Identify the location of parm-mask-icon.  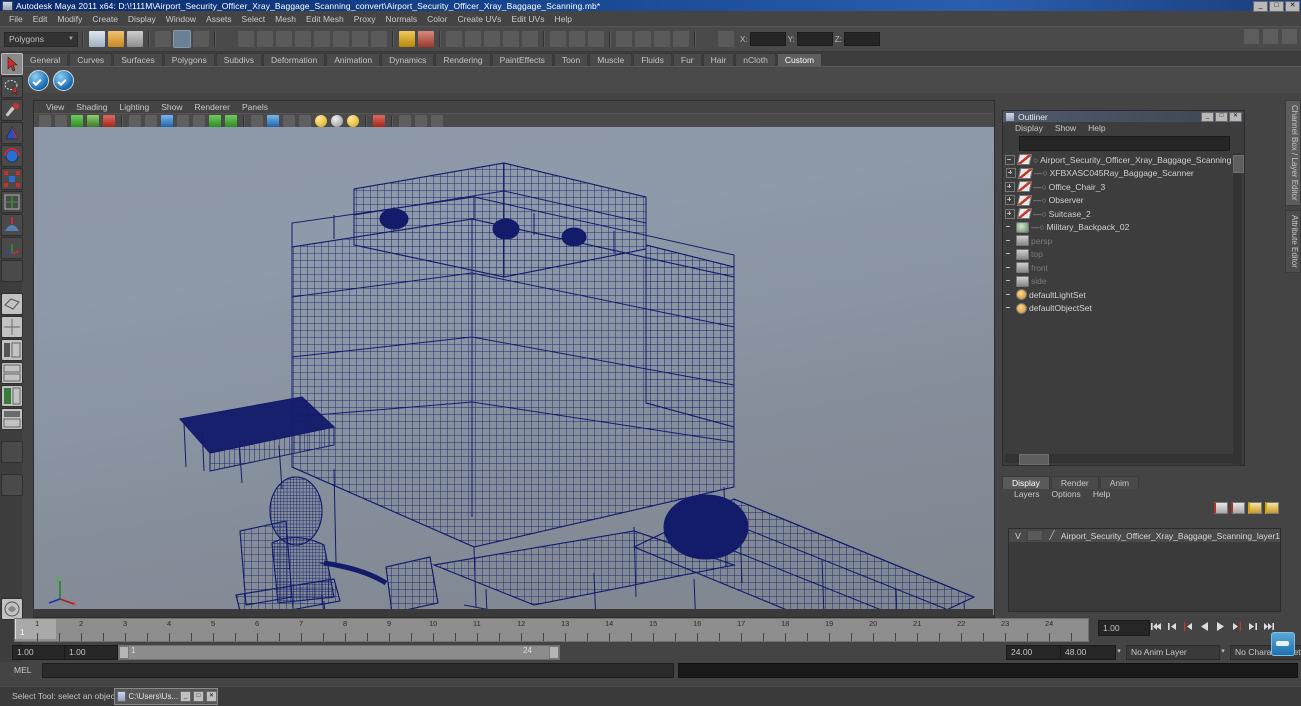
(284, 39).